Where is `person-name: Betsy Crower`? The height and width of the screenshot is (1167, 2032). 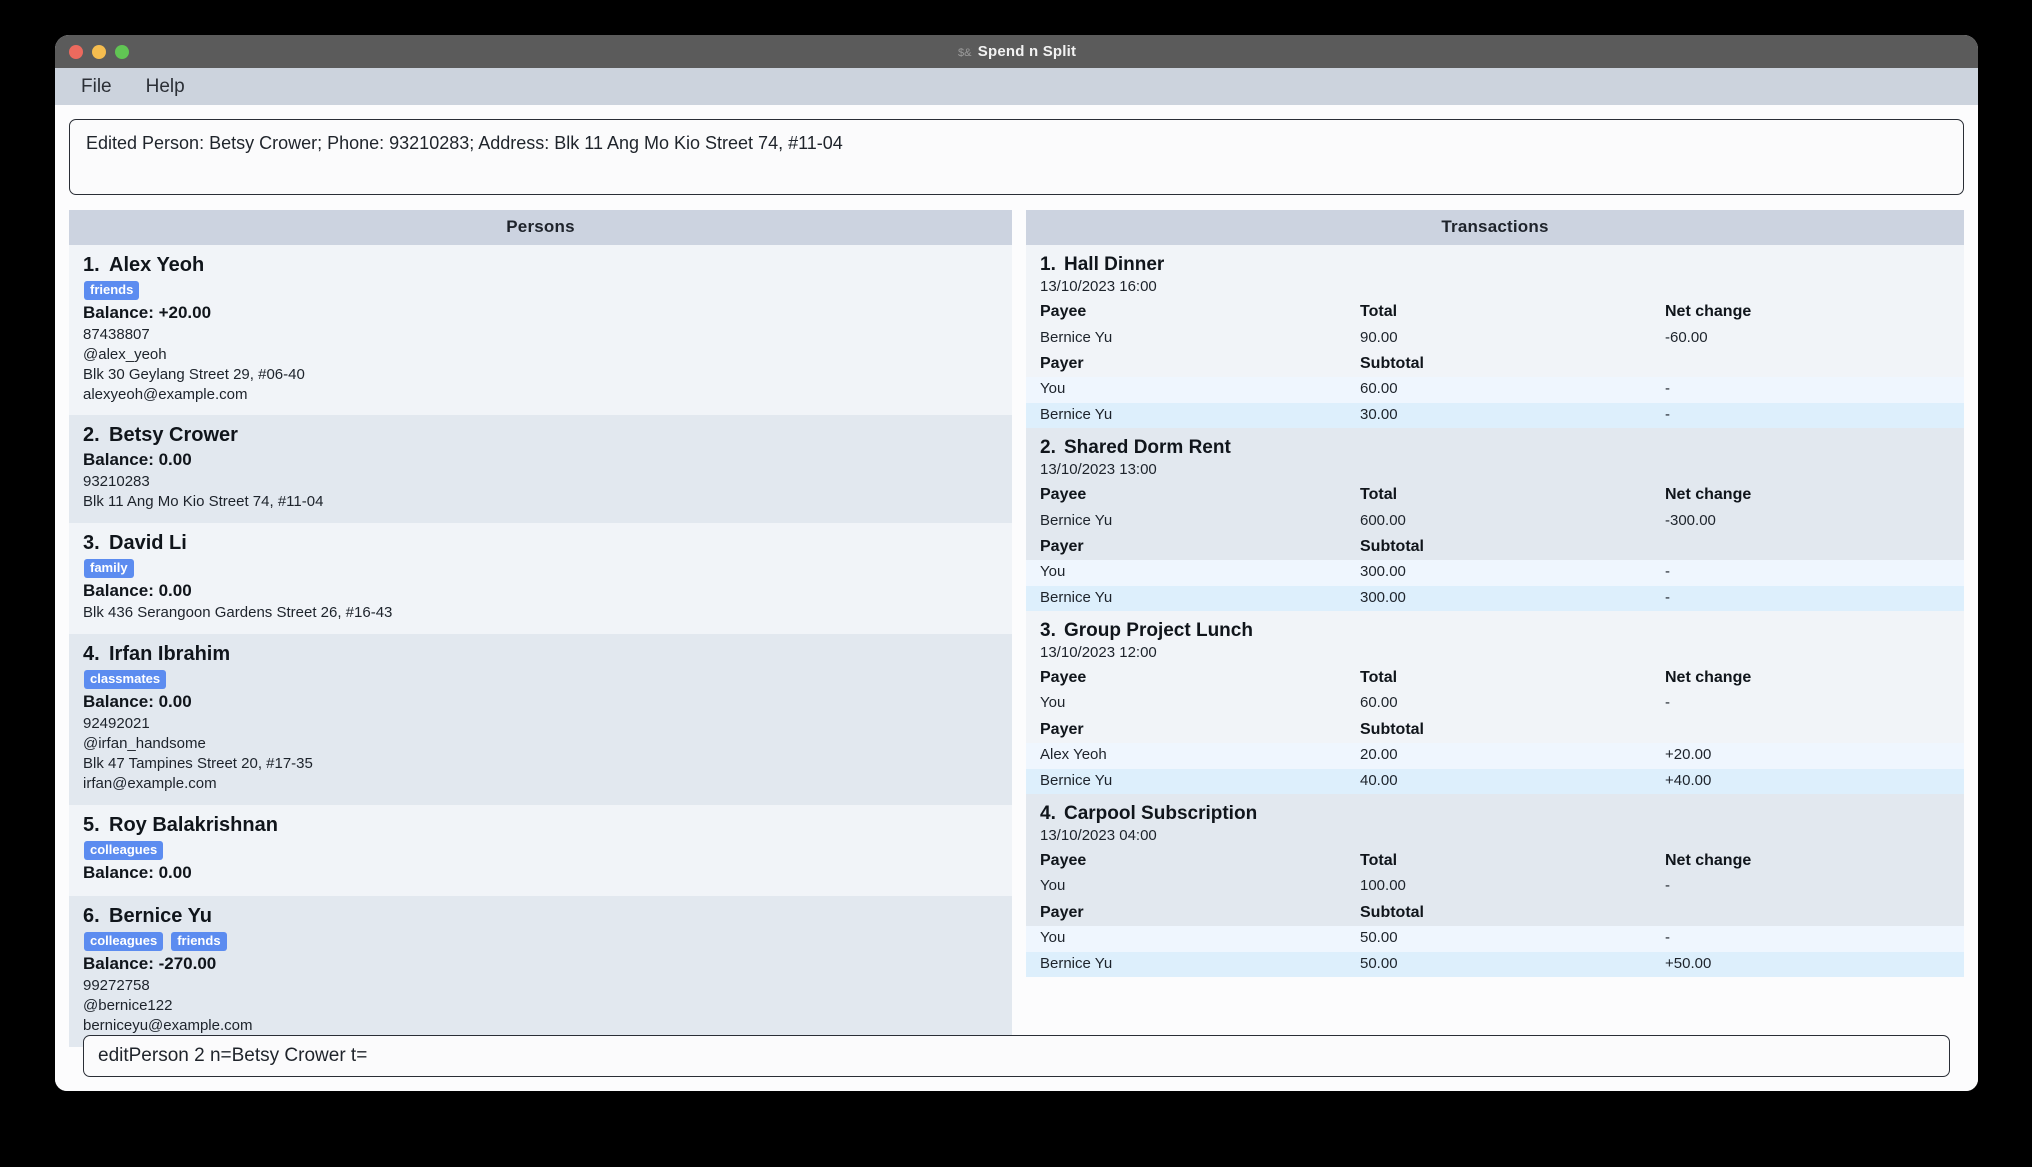
person-name: Betsy Crower is located at coordinates (173, 435).